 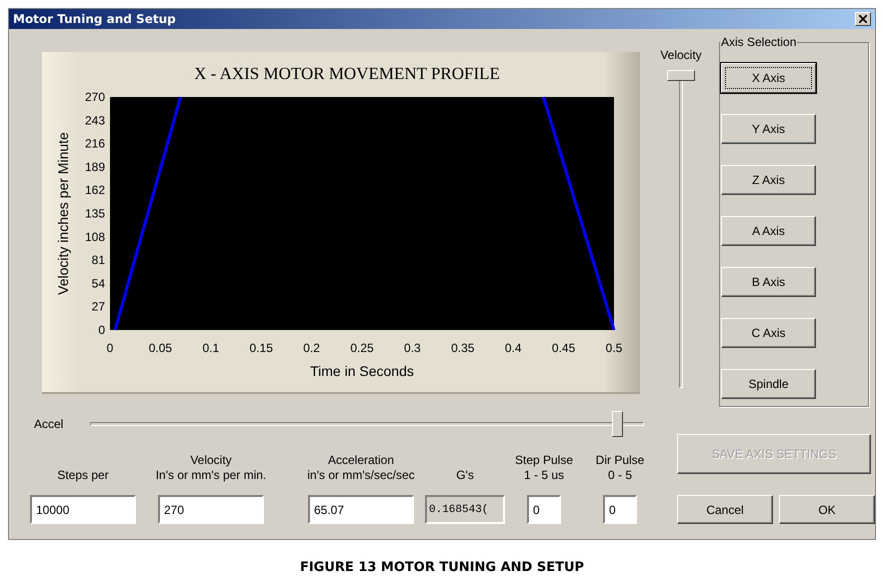 I want to click on y-tick-label: 54, so click(x=98, y=283).